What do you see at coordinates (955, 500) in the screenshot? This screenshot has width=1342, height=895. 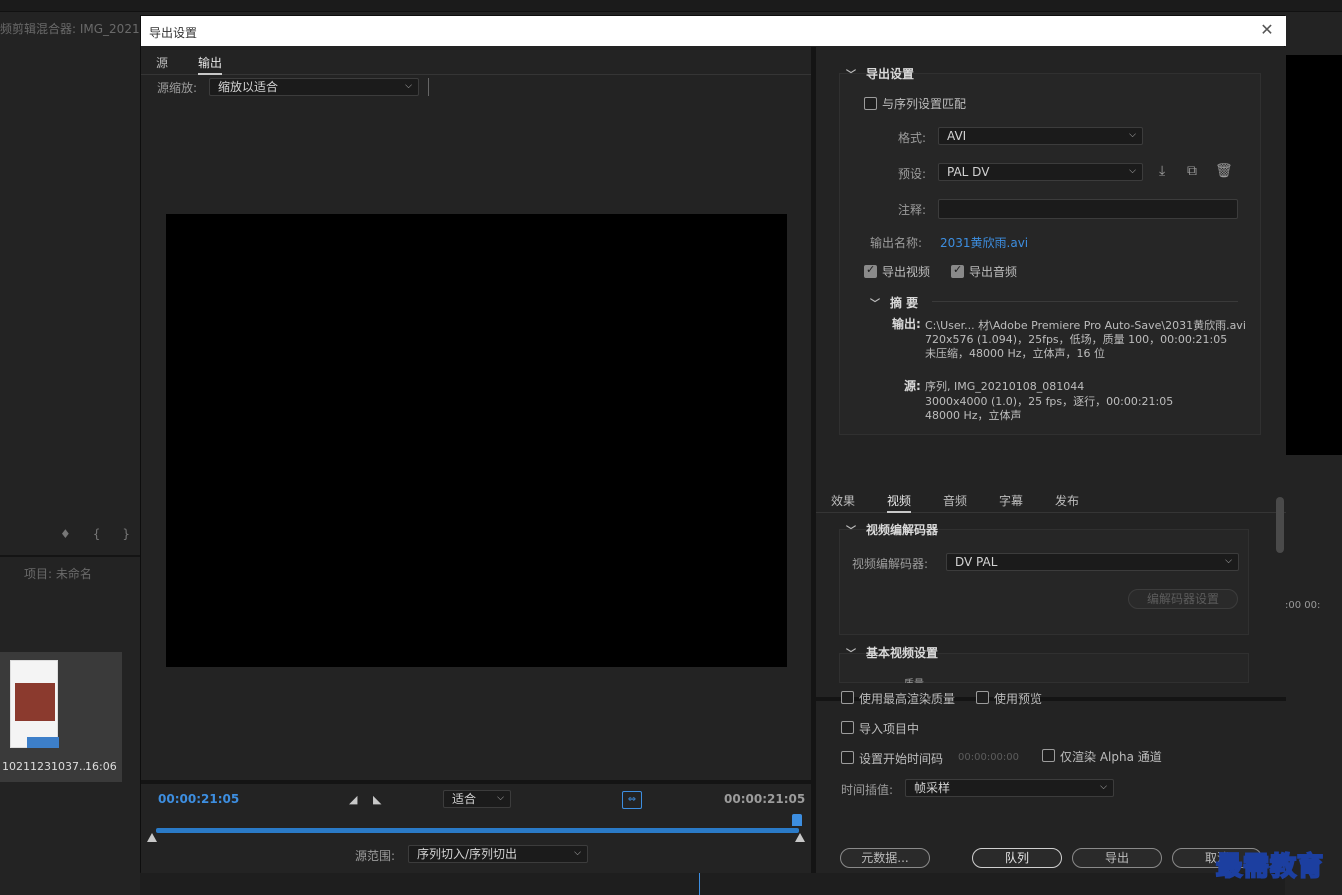 I see `tab-audio: 音频` at bounding box center [955, 500].